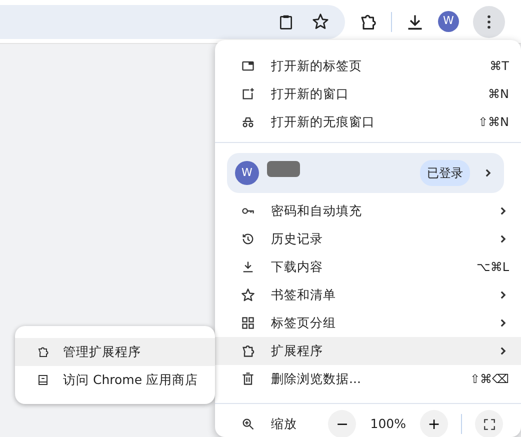  What do you see at coordinates (368, 379) in the screenshot?
I see `menu-item: 删除浏览数据... ⇧⌘⌫` at bounding box center [368, 379].